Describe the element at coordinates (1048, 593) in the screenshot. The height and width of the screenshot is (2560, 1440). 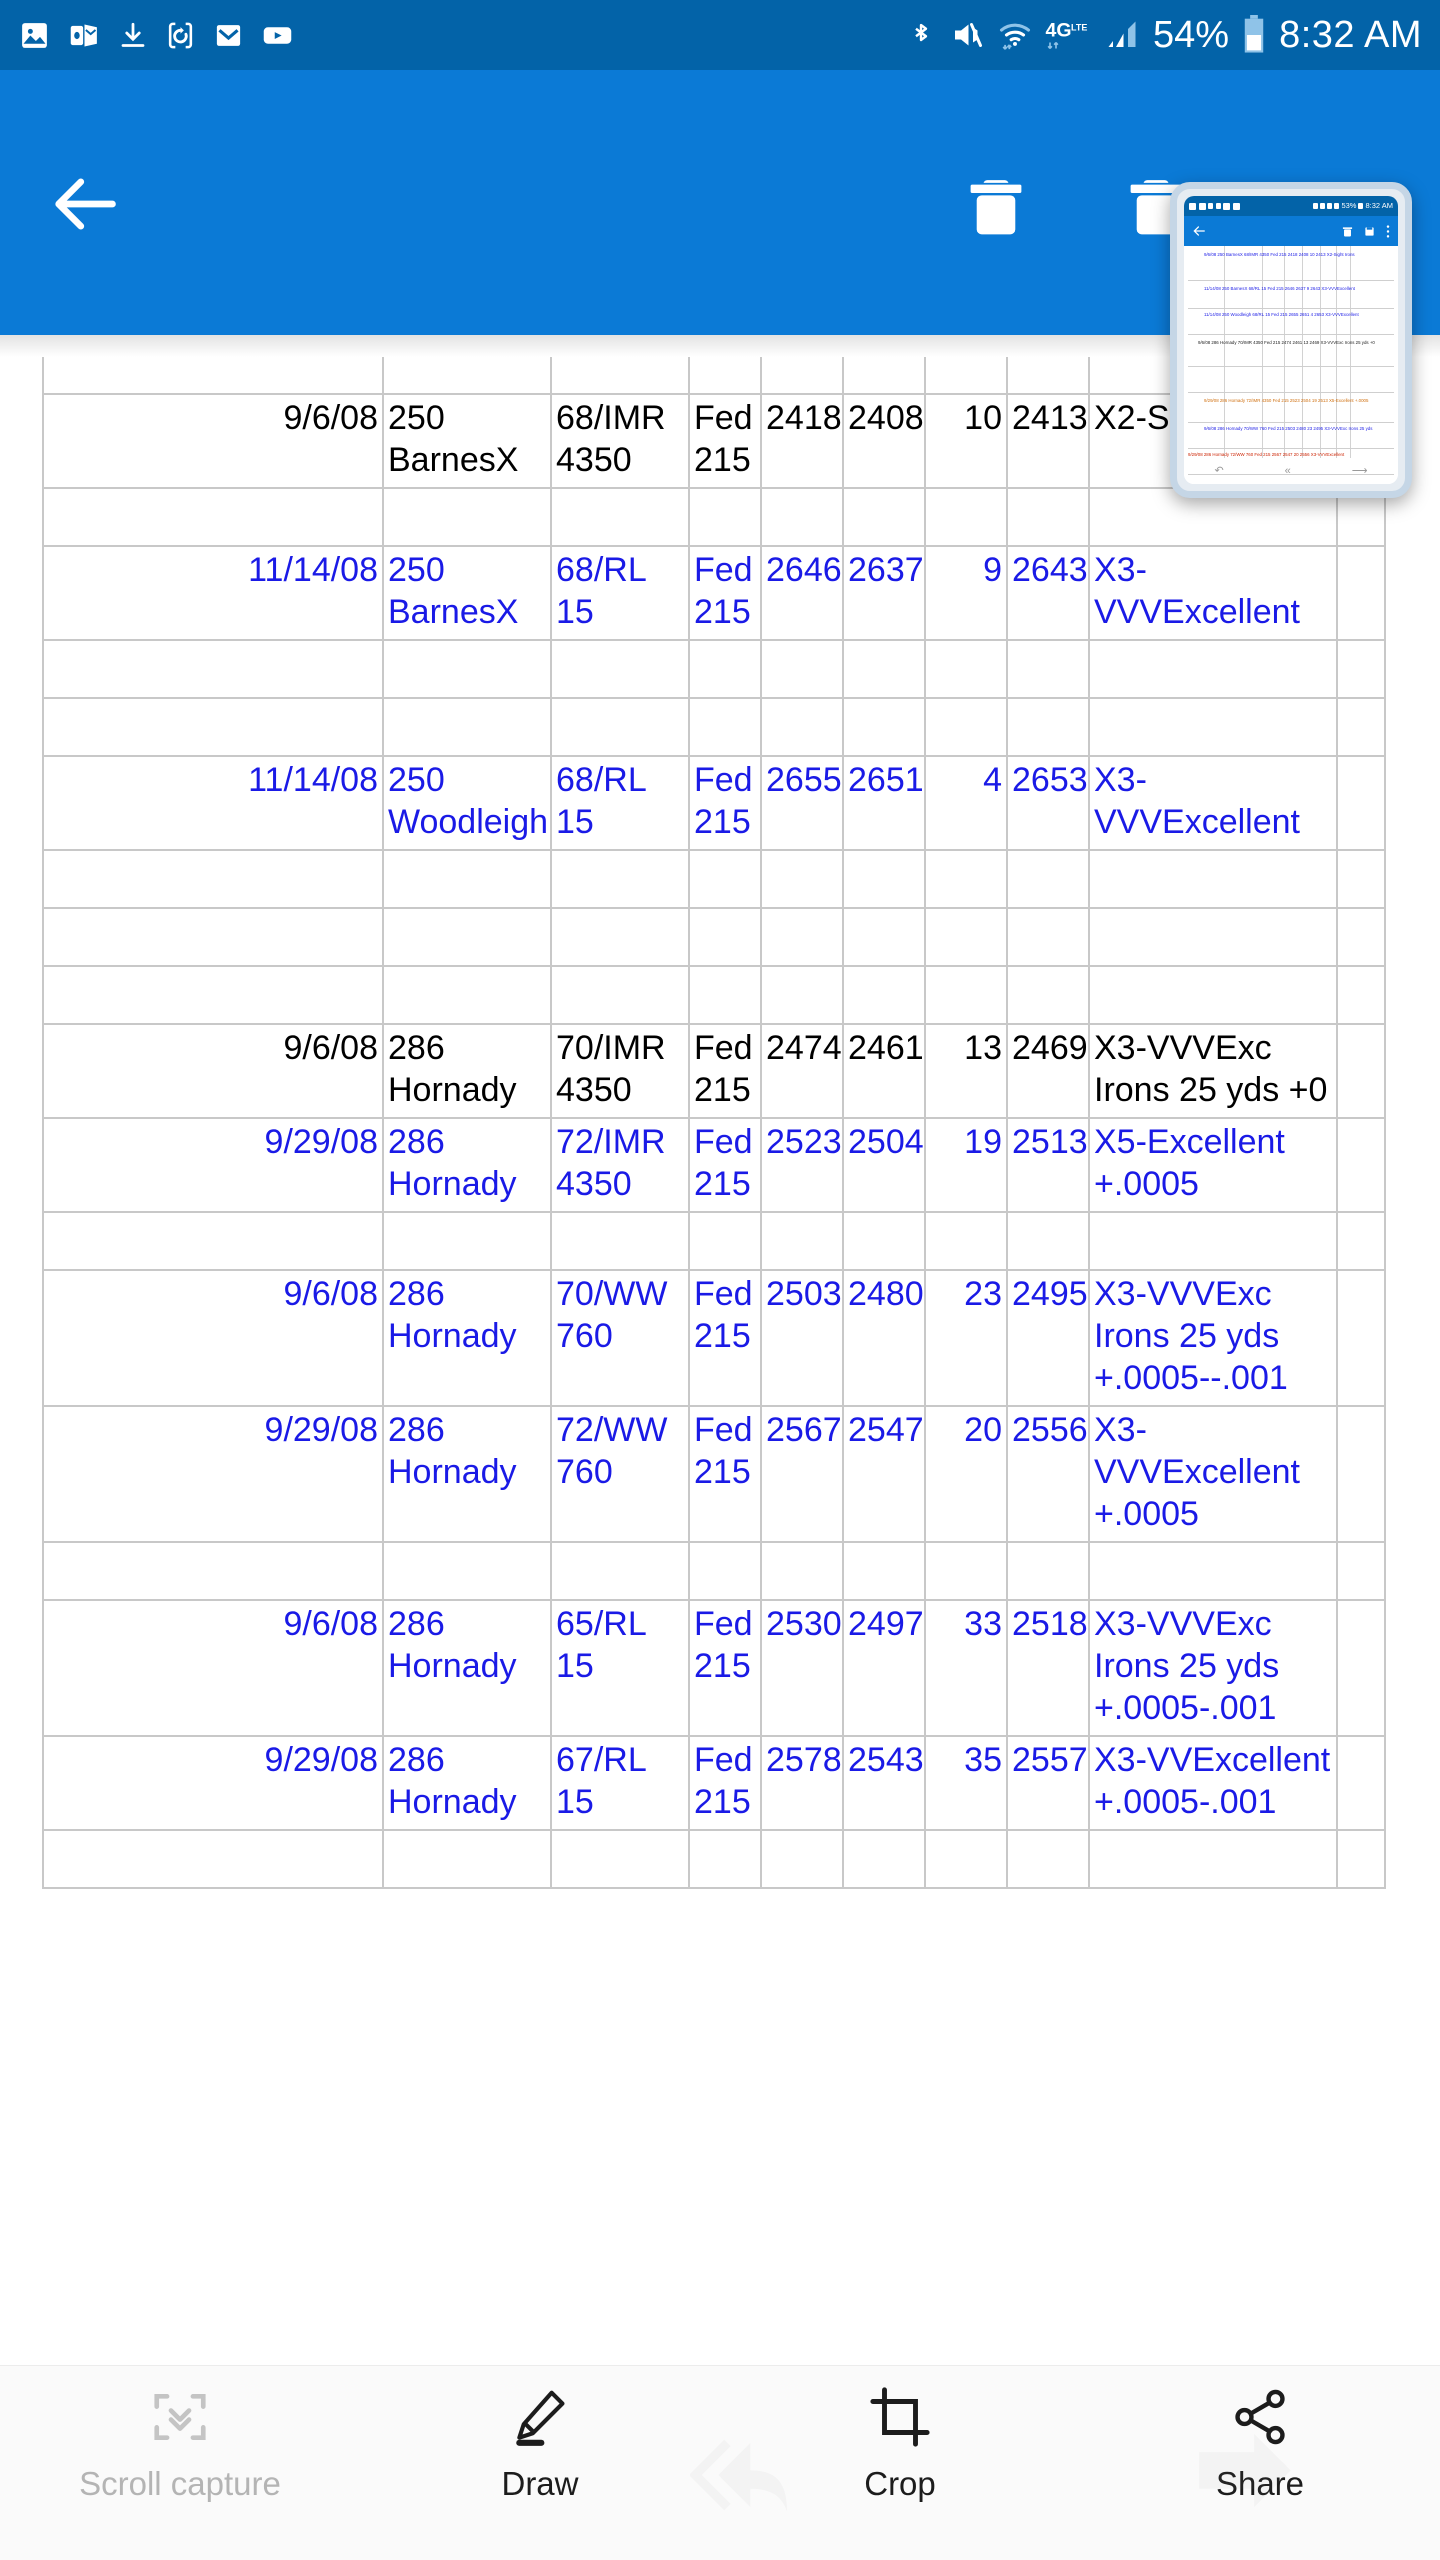
I see `cell-average: 2643` at that location.